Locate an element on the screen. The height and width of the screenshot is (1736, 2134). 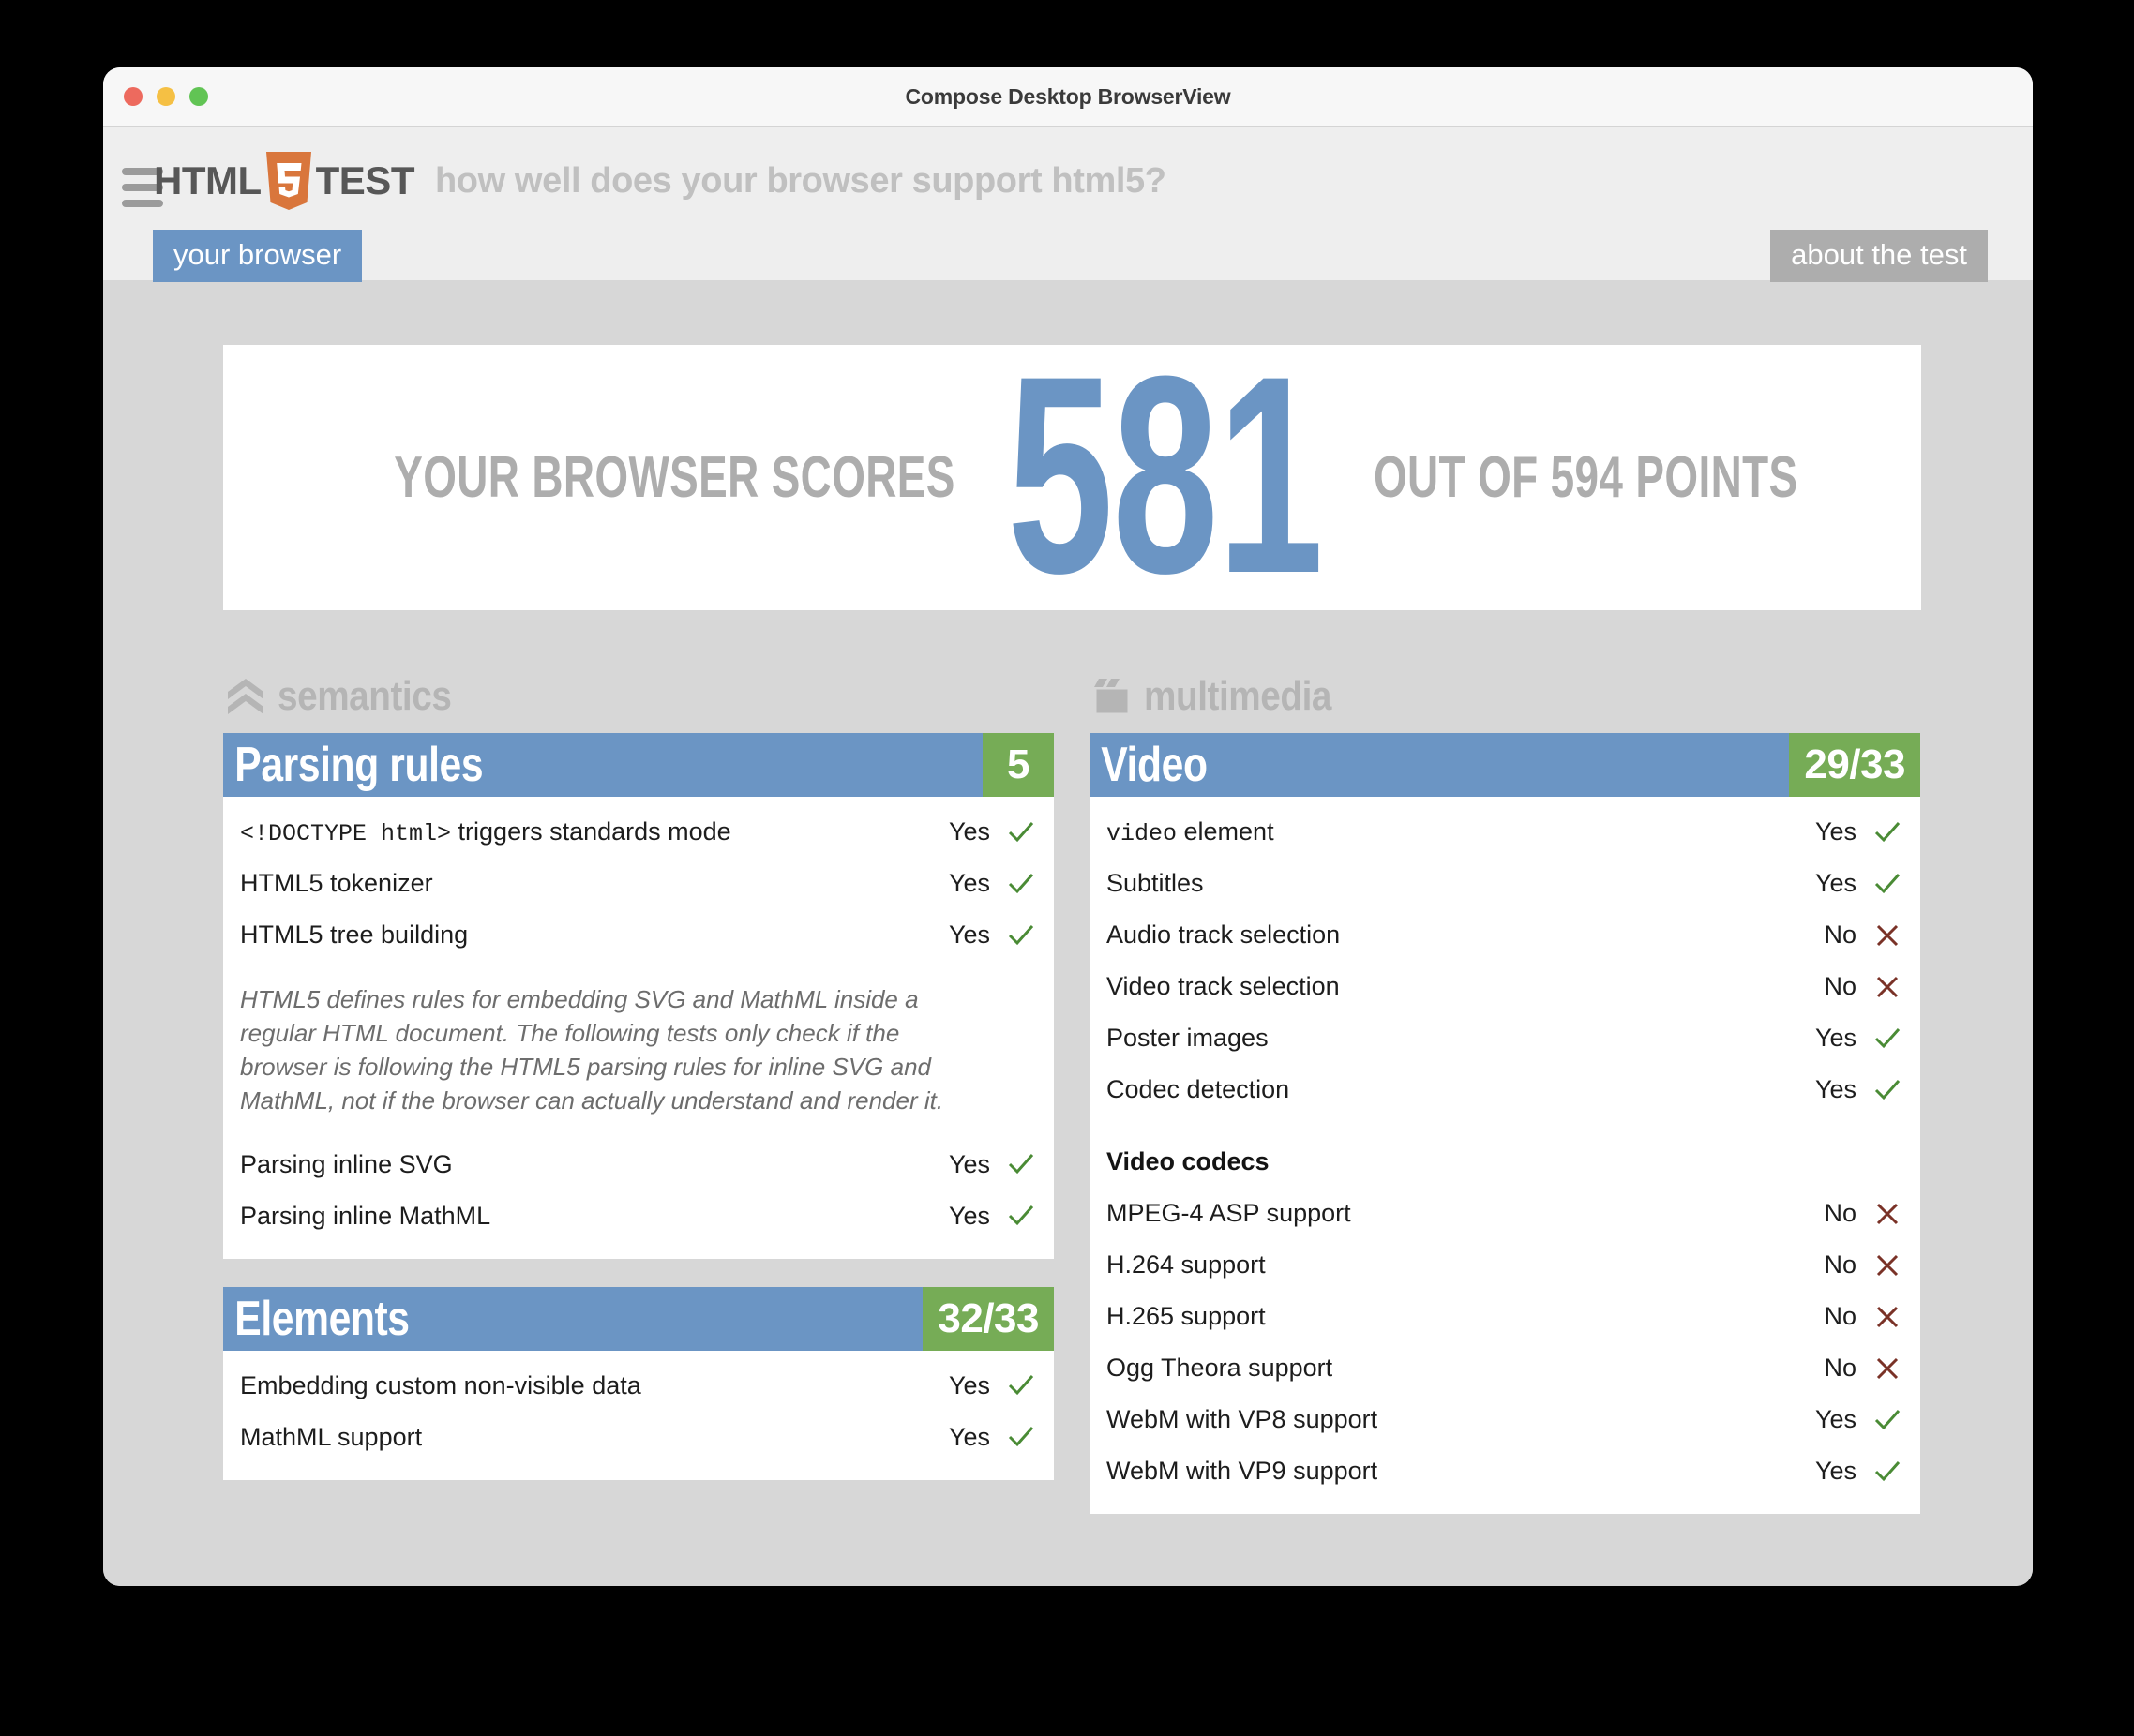
test-row: Subtitles Yes is located at coordinates (1504, 883).